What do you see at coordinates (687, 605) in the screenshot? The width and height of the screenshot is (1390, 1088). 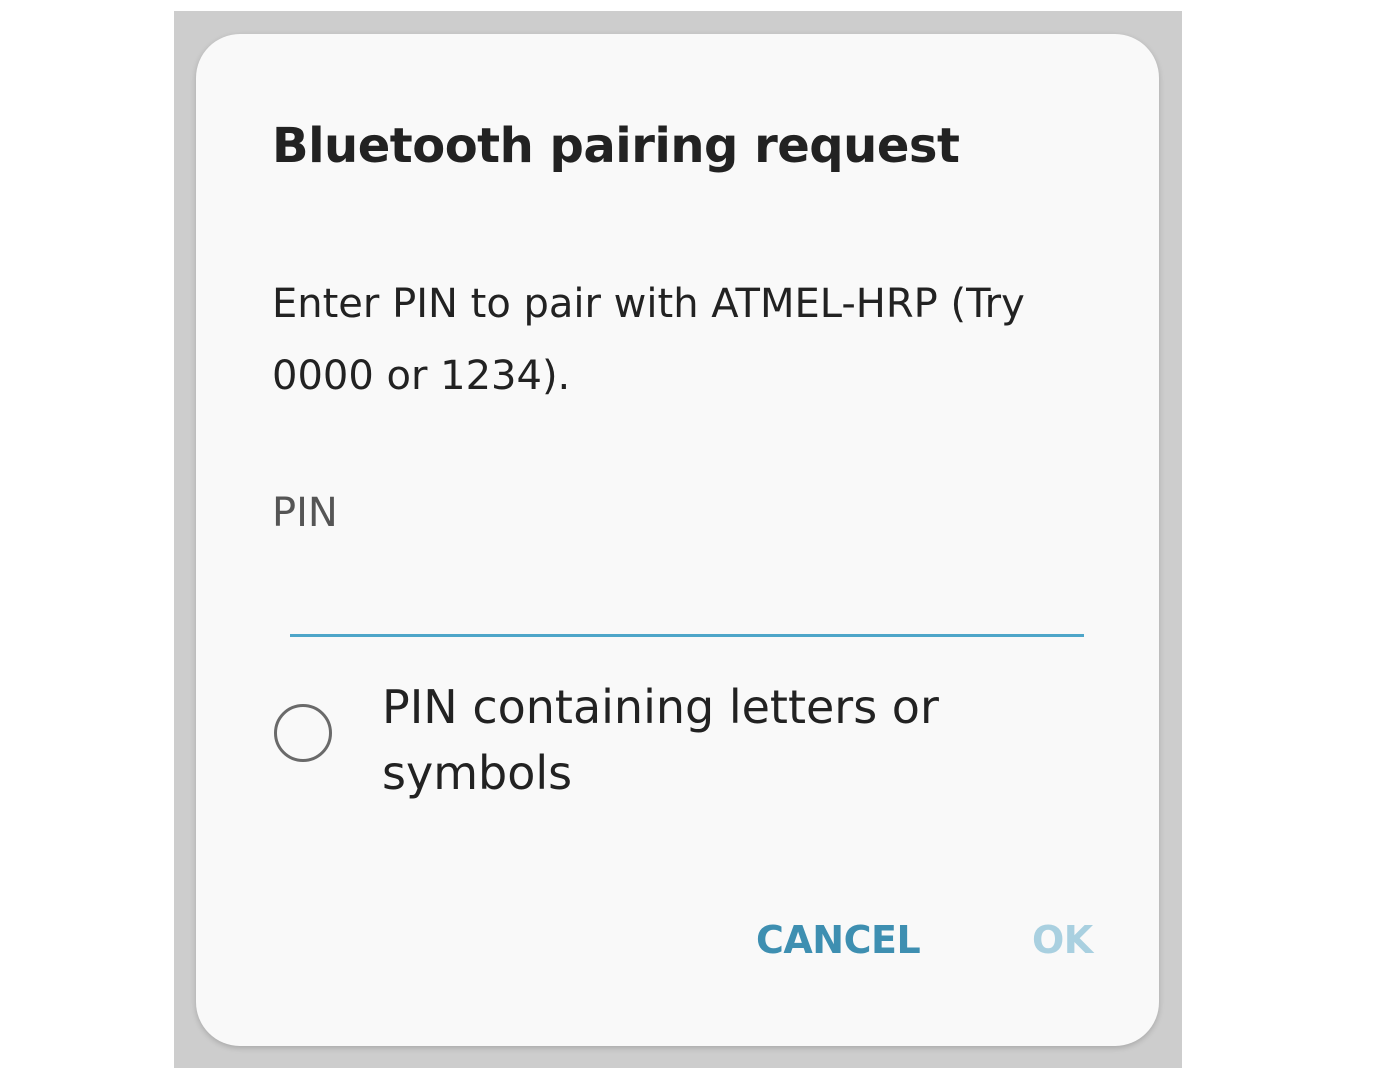 I see `pin-input` at bounding box center [687, 605].